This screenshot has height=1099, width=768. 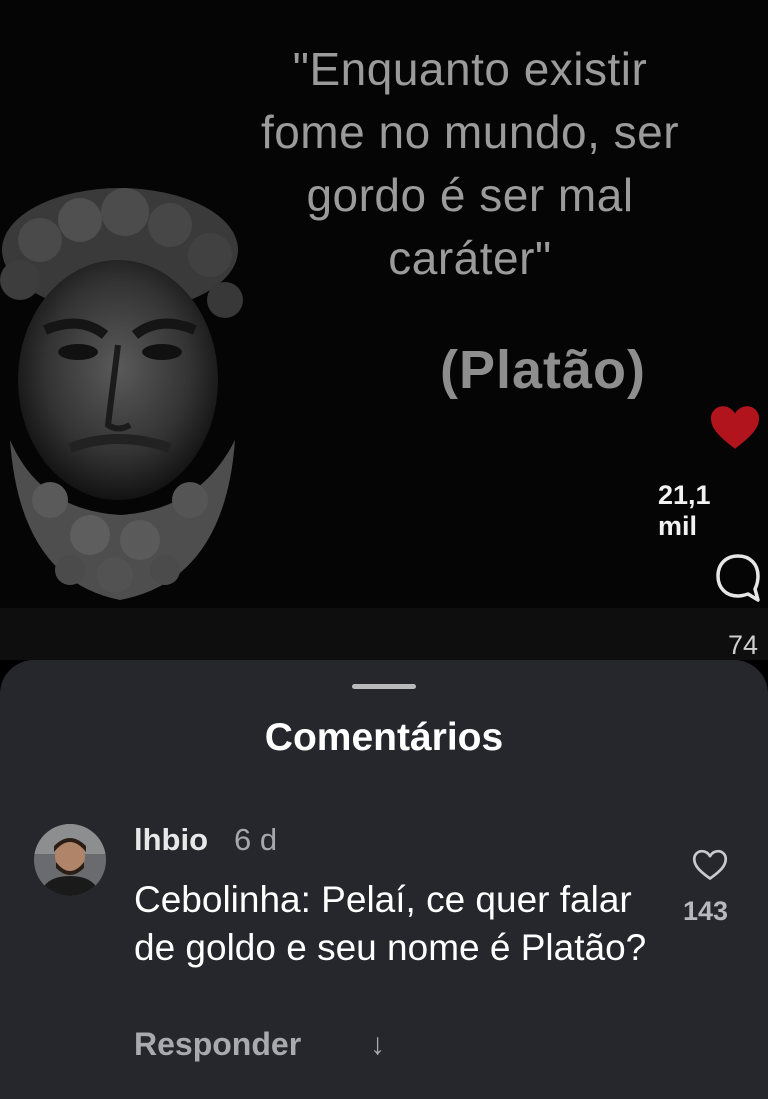 I want to click on expand-replies-icon: ↓, so click(x=377, y=1045).